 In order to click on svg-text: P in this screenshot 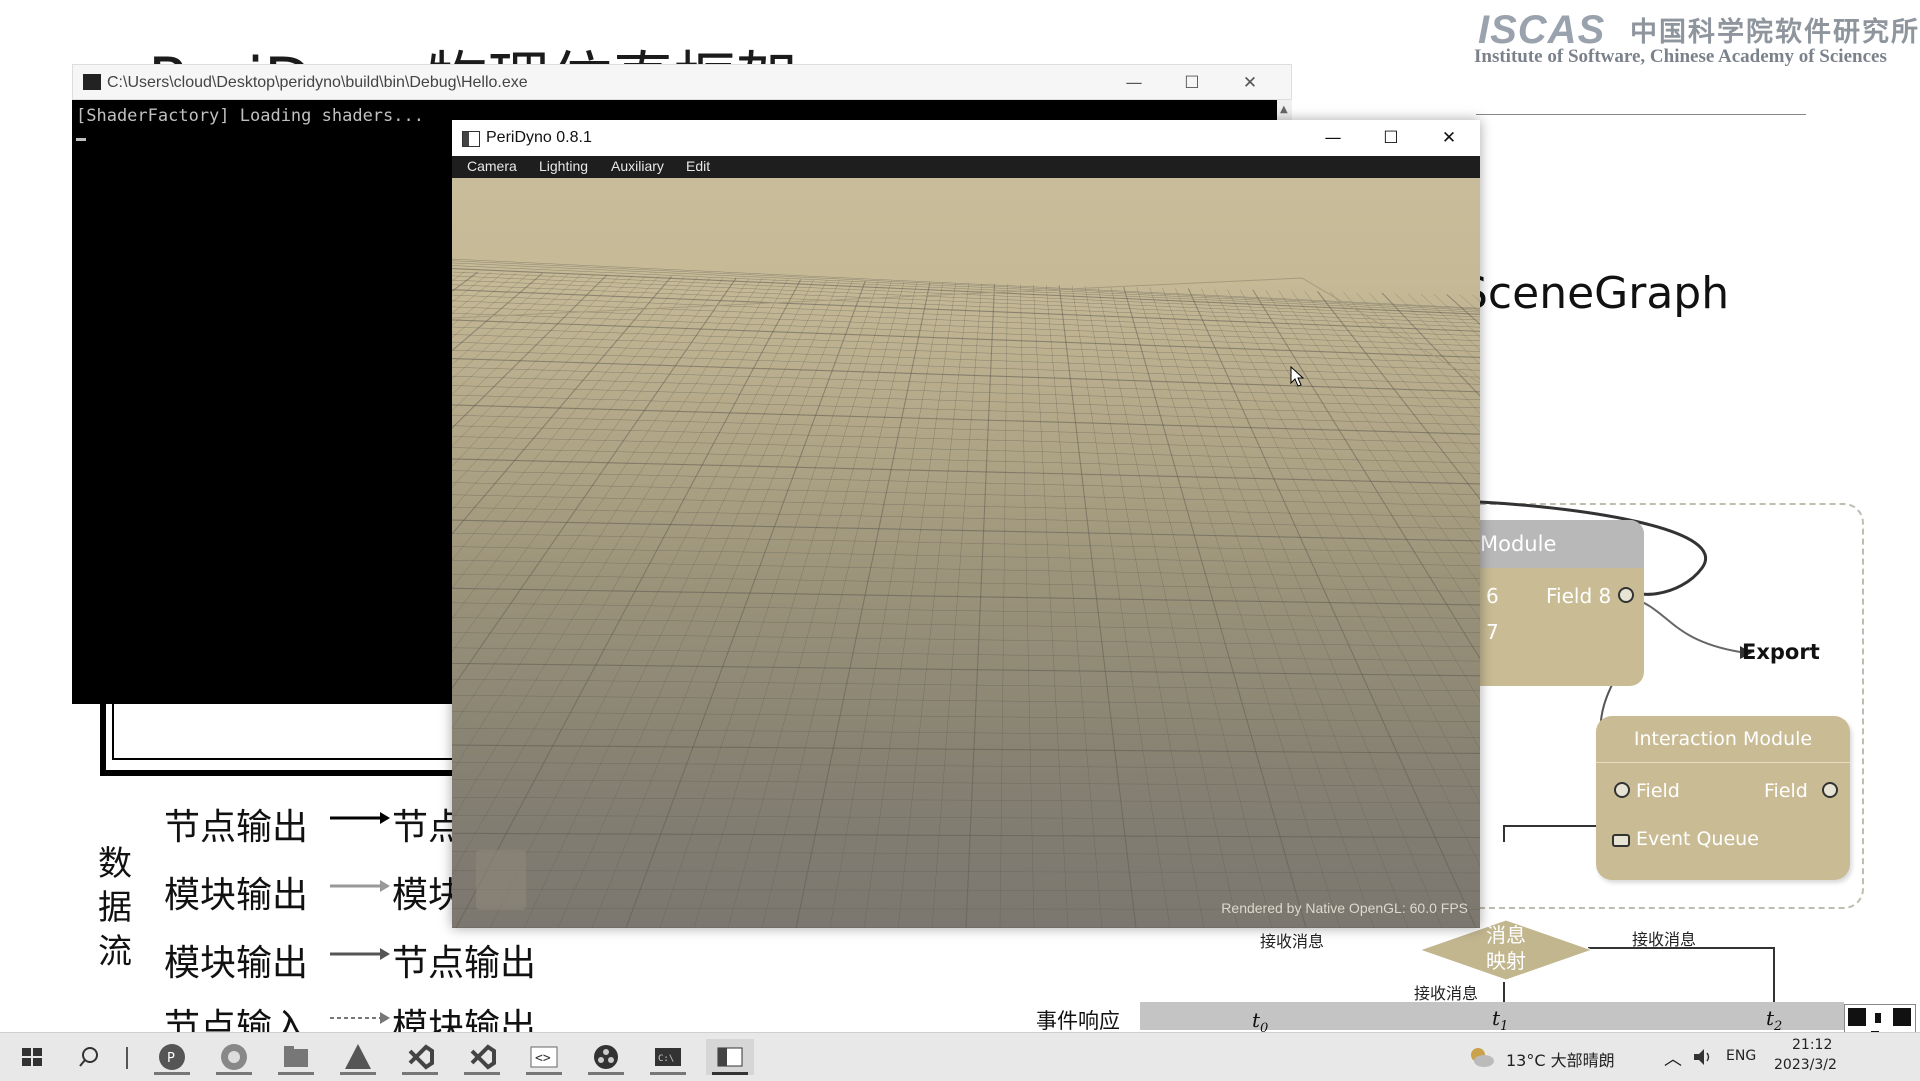, I will do `click(171, 1058)`.